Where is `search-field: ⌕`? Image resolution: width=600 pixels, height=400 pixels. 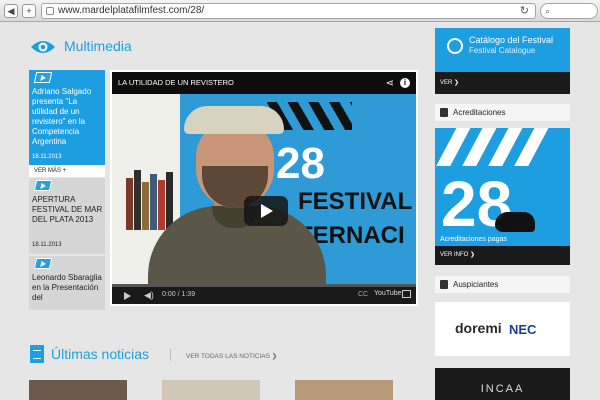
search-field: ⌕ is located at coordinates (569, 11).